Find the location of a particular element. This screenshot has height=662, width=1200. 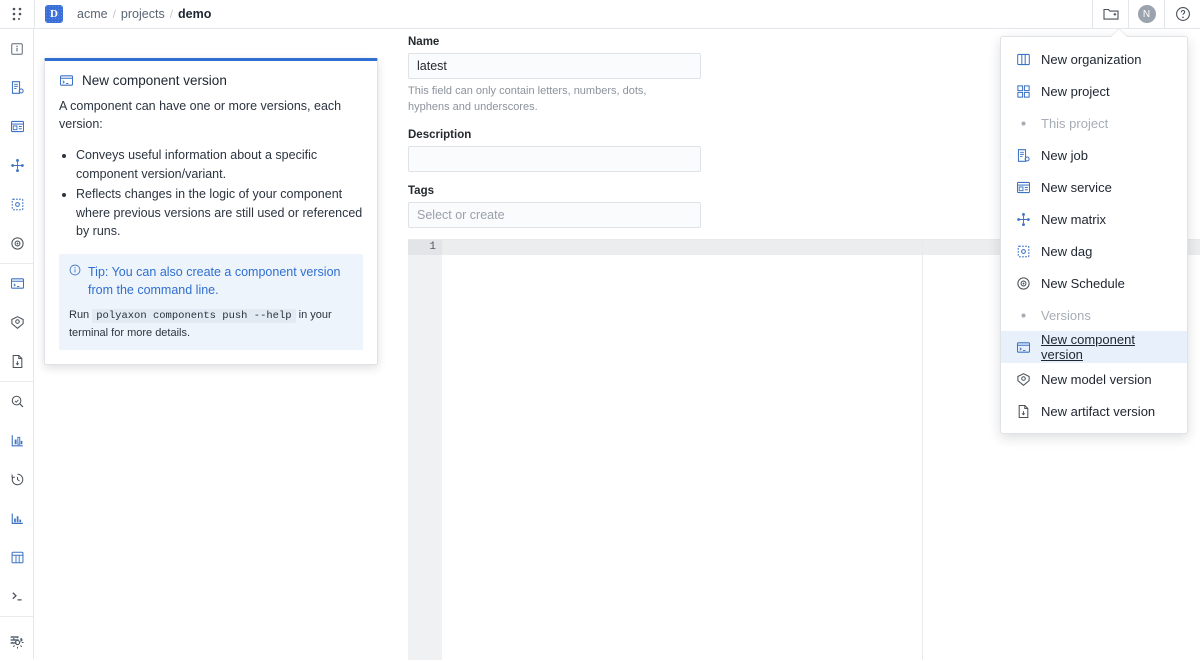

topbar-actions: N is located at coordinates (1146, 14).